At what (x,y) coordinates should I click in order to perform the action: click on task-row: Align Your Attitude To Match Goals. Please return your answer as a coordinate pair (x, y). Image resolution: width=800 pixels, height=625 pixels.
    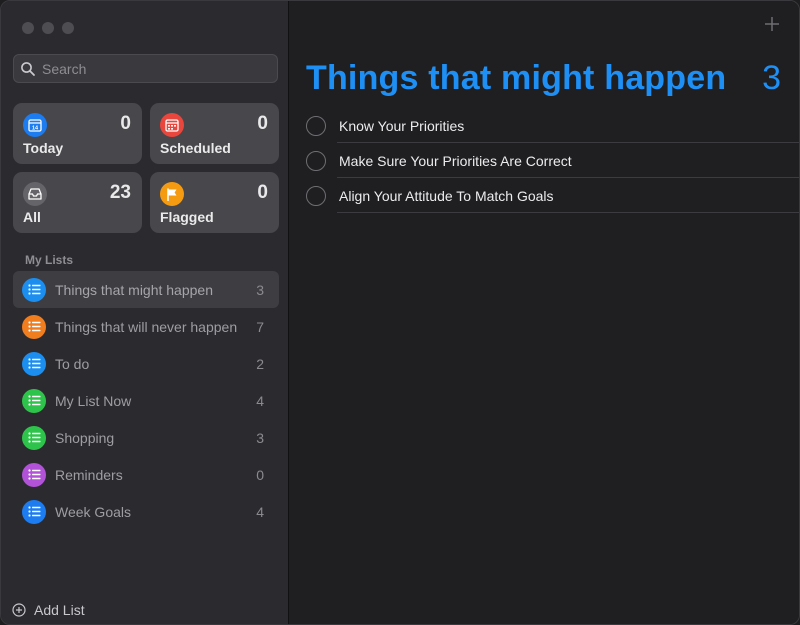
    Looking at the image, I should click on (544, 195).